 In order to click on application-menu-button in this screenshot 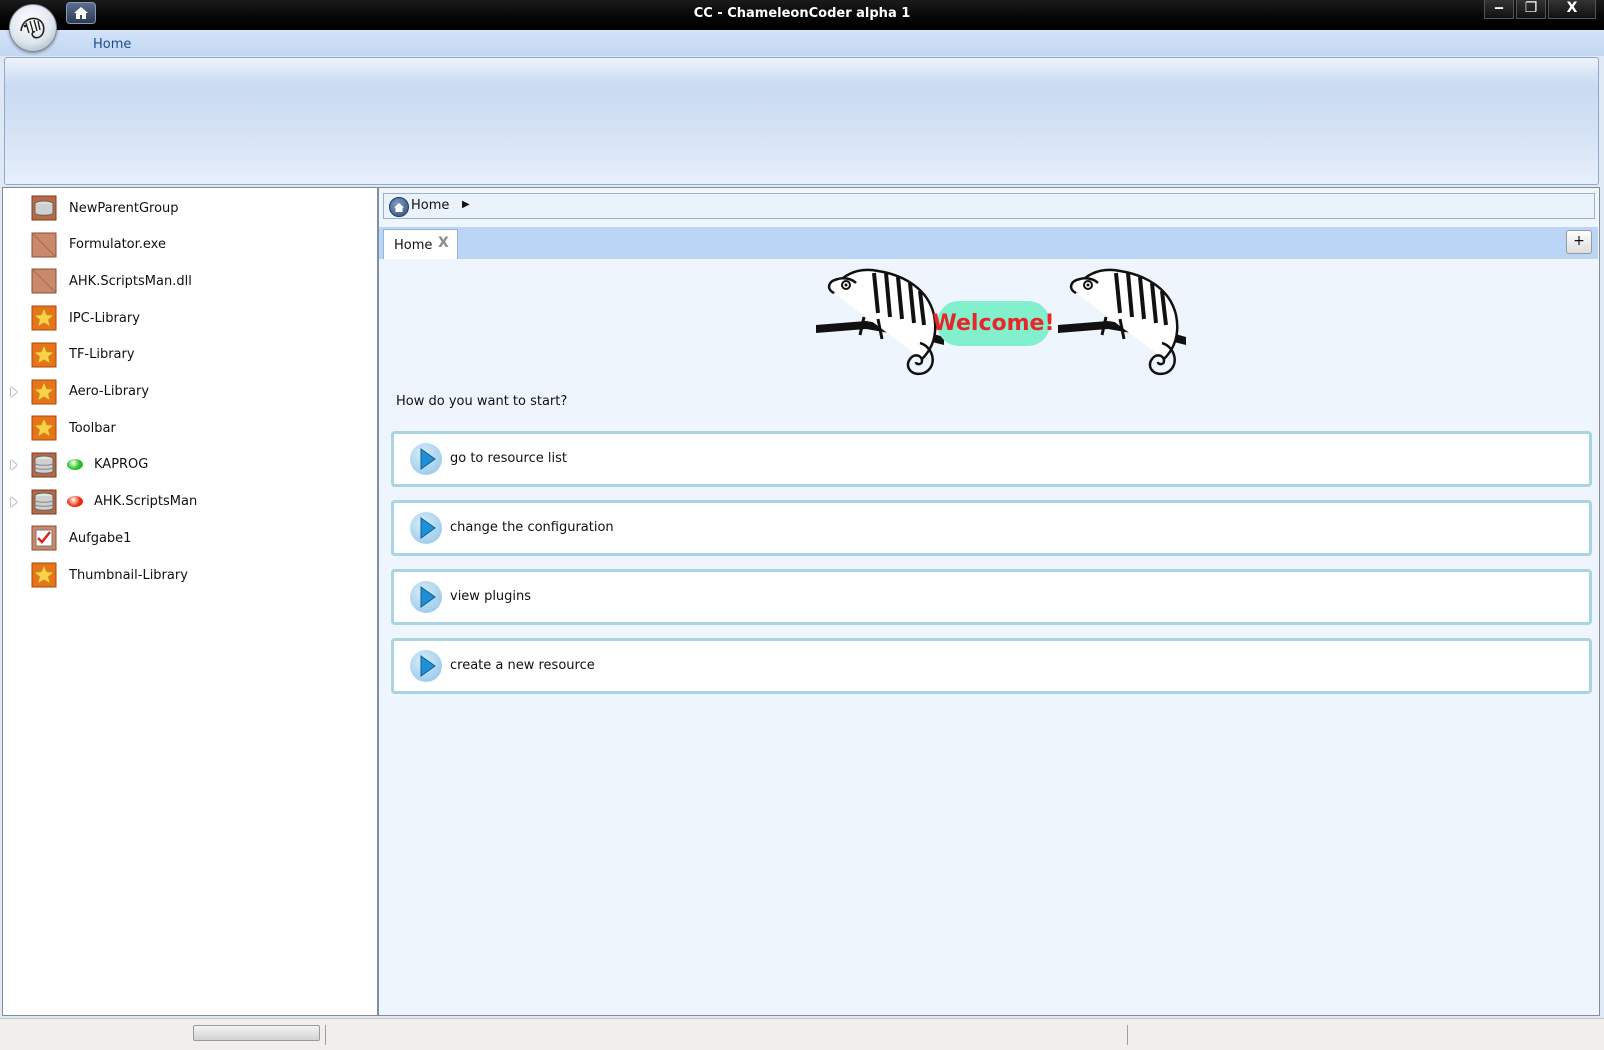, I will do `click(33, 28)`.